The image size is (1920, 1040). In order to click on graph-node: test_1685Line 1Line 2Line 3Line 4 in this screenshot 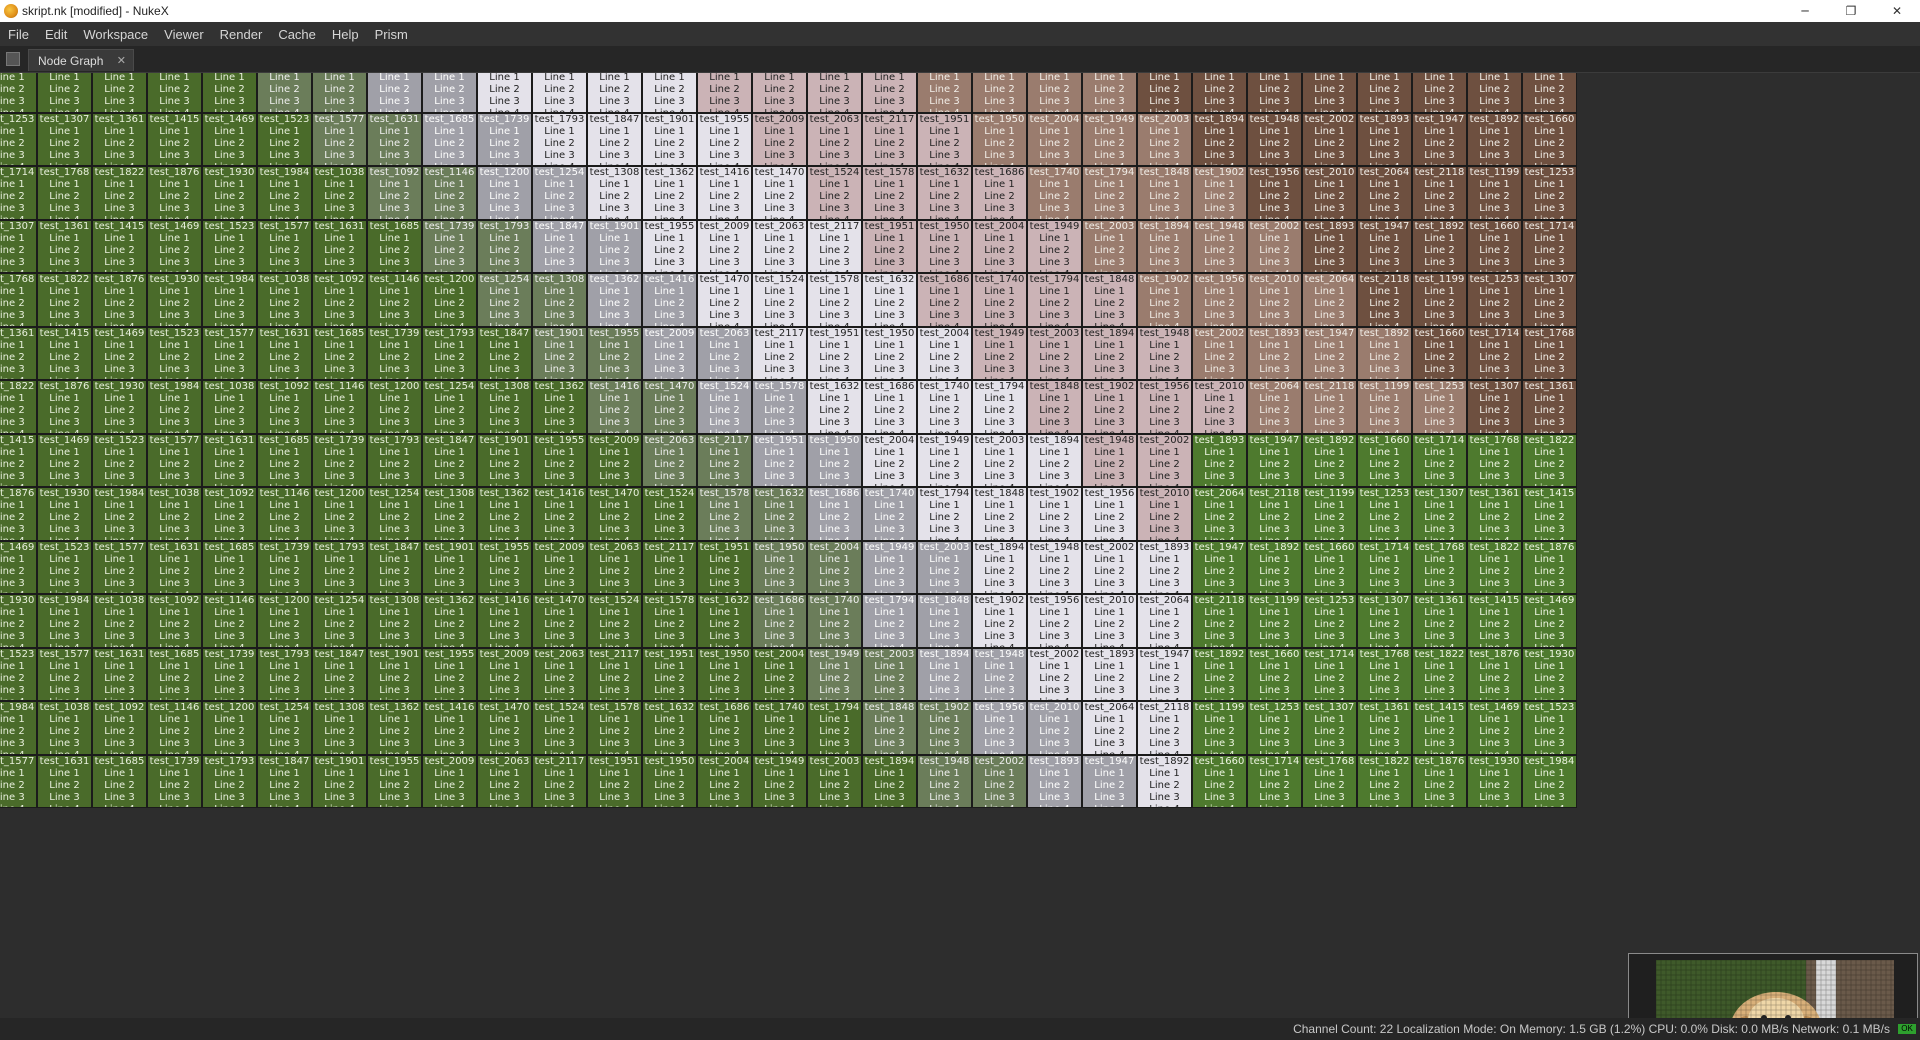, I will do `click(174, 674)`.